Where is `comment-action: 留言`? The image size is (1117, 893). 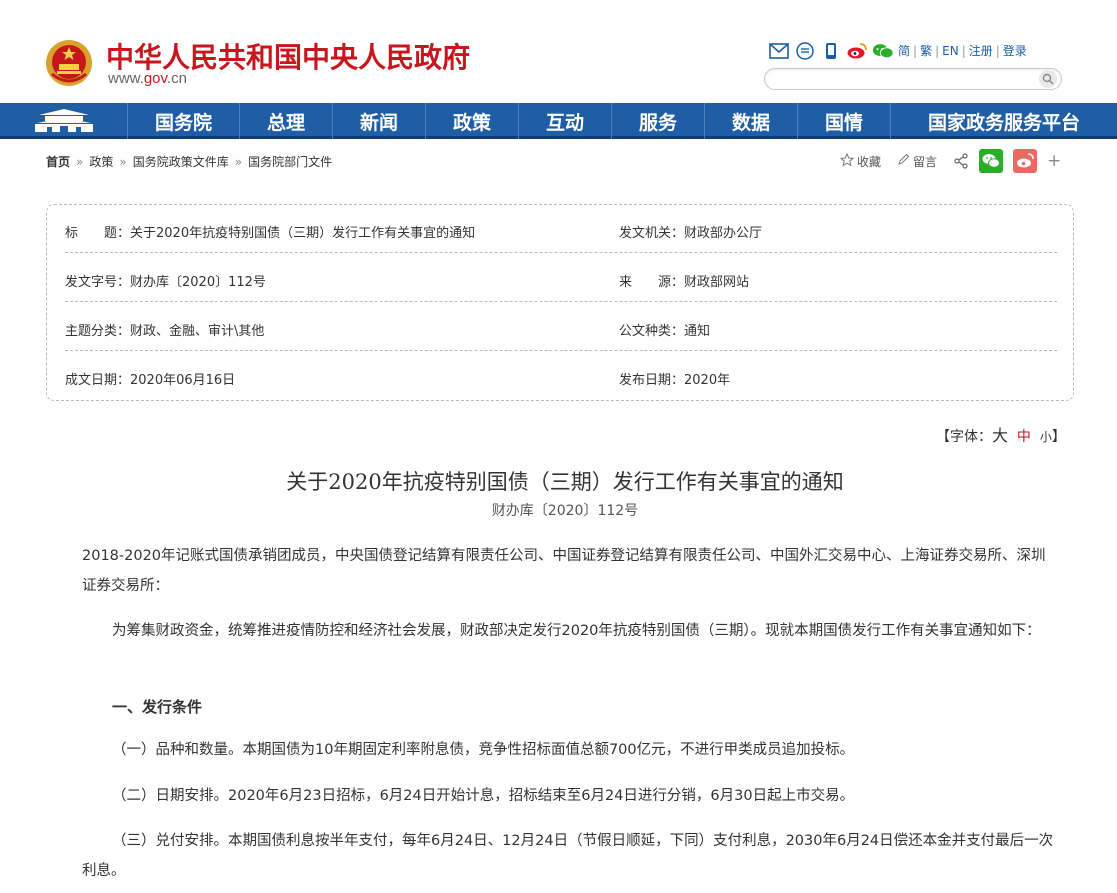
comment-action: 留言 is located at coordinates (917, 161).